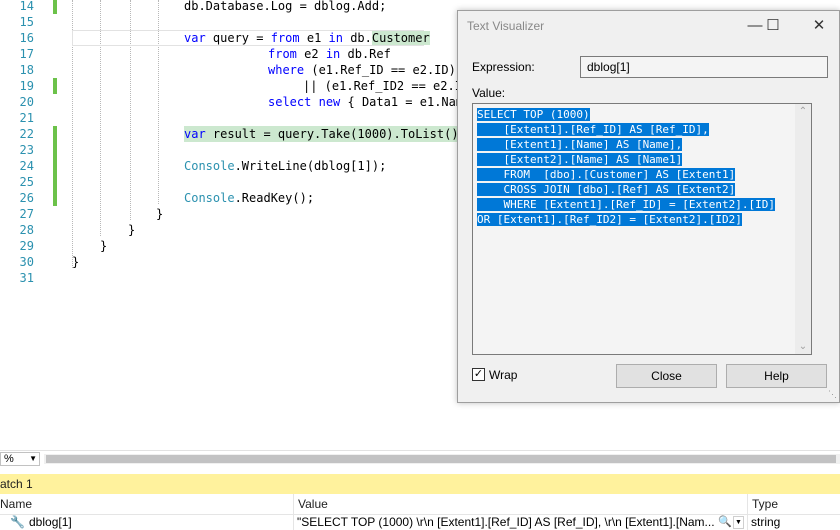 Image resolution: width=840 pixels, height=530 pixels. What do you see at coordinates (704, 67) in the screenshot?
I see `expression-field: dblog[1]` at bounding box center [704, 67].